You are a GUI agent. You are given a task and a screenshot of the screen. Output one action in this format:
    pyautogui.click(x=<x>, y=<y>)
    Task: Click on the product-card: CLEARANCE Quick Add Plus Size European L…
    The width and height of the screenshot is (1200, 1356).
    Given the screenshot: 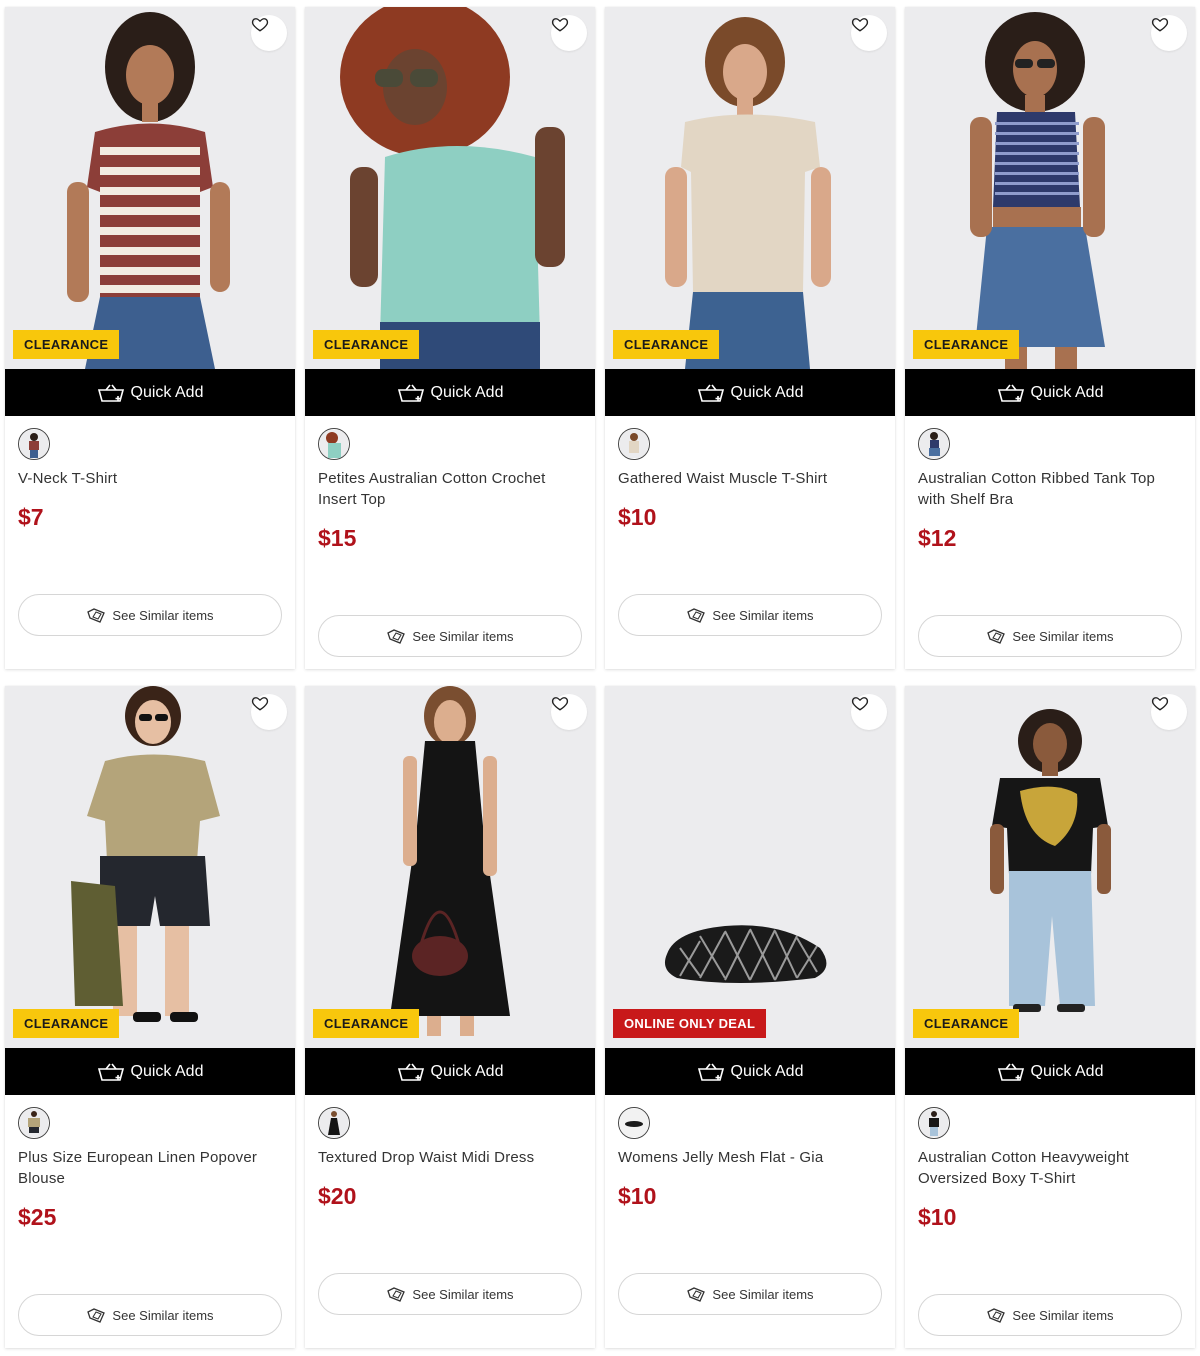 What is the action you would take?
    pyautogui.click(x=150, y=1017)
    